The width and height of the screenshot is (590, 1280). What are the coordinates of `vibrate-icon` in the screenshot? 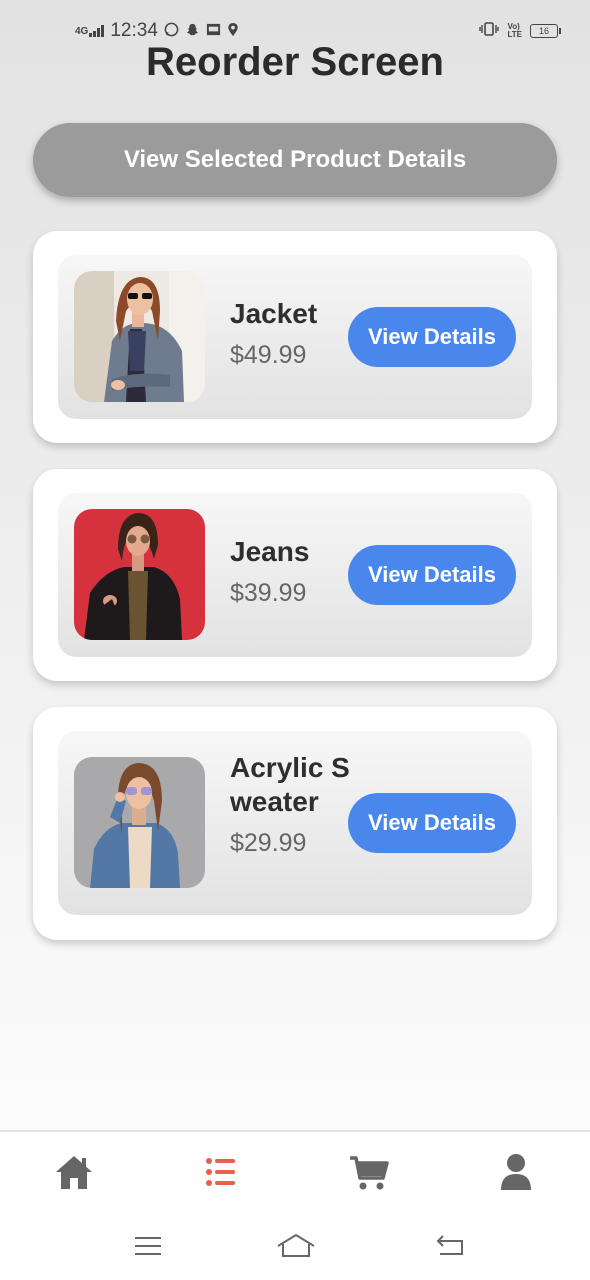 It's located at (489, 30).